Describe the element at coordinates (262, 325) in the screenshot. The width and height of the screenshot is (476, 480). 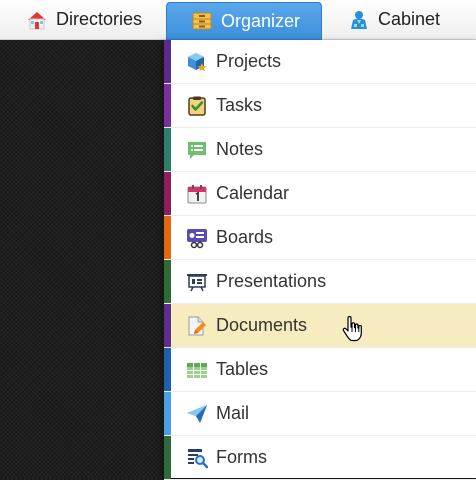
I see `menu-item-label: Documents` at that location.